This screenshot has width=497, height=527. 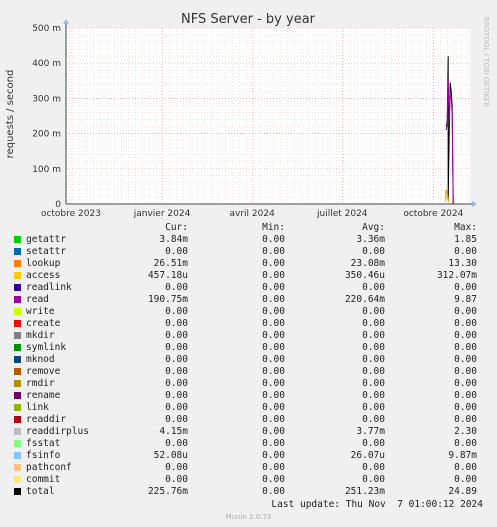 What do you see at coordinates (46, 170) in the screenshot?
I see `y-tick-label: 100 m` at bounding box center [46, 170].